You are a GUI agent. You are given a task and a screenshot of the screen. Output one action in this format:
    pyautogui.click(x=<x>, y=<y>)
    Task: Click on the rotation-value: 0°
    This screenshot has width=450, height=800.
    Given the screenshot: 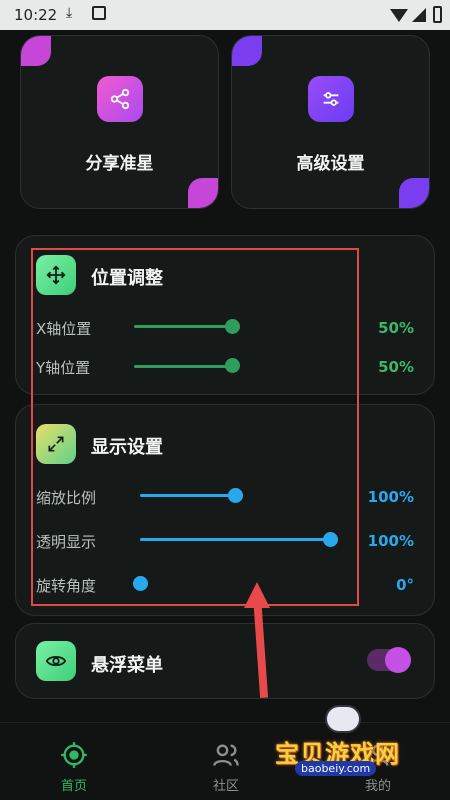 What is the action you would take?
    pyautogui.click(x=405, y=585)
    